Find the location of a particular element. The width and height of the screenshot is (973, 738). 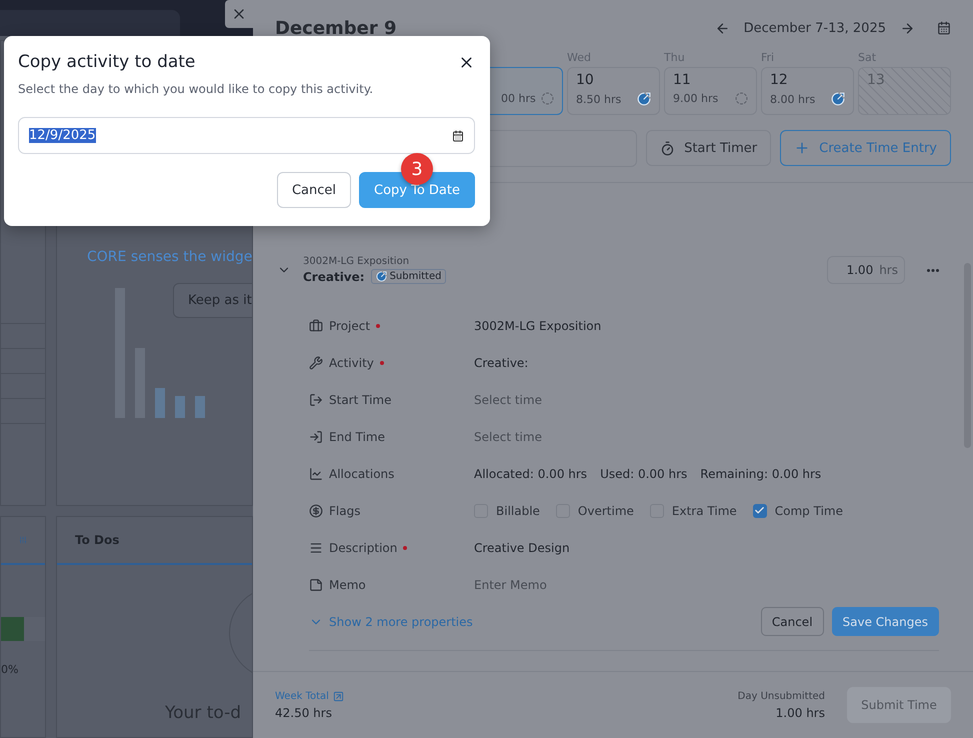

day-hours: 8.00 hrs is located at coordinates (793, 99).